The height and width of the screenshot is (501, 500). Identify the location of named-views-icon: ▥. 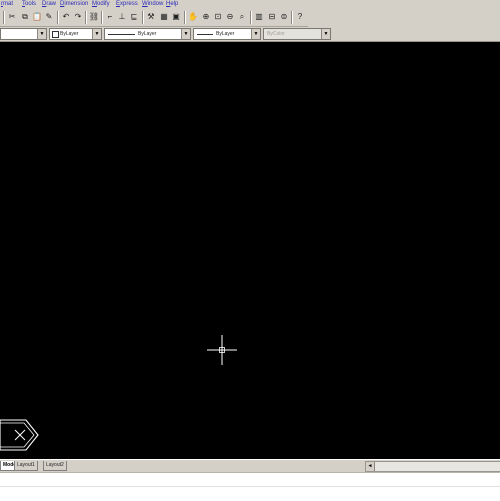
(259, 17).